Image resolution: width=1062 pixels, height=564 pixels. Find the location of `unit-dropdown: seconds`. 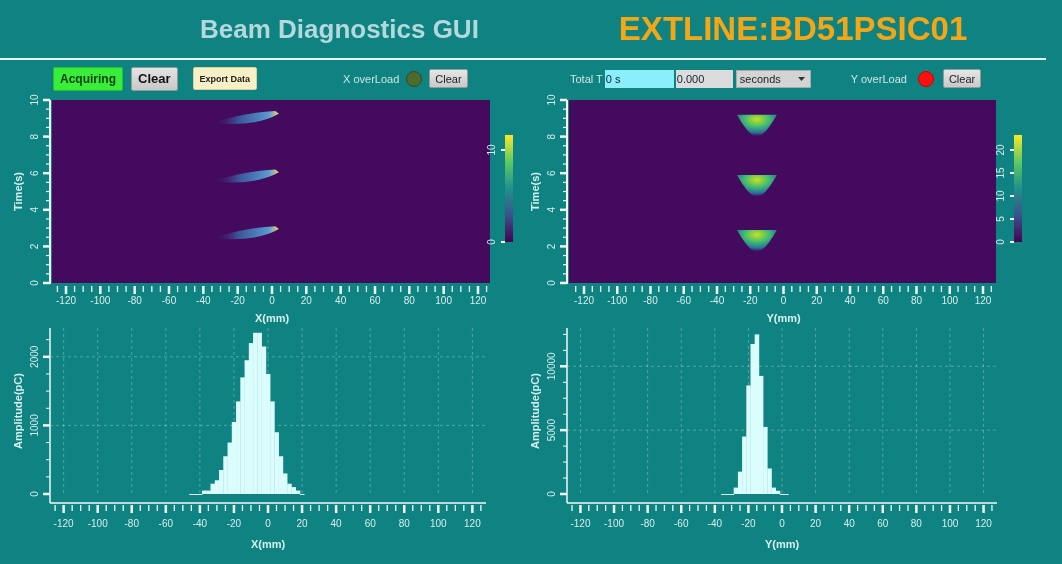

unit-dropdown: seconds is located at coordinates (773, 78).